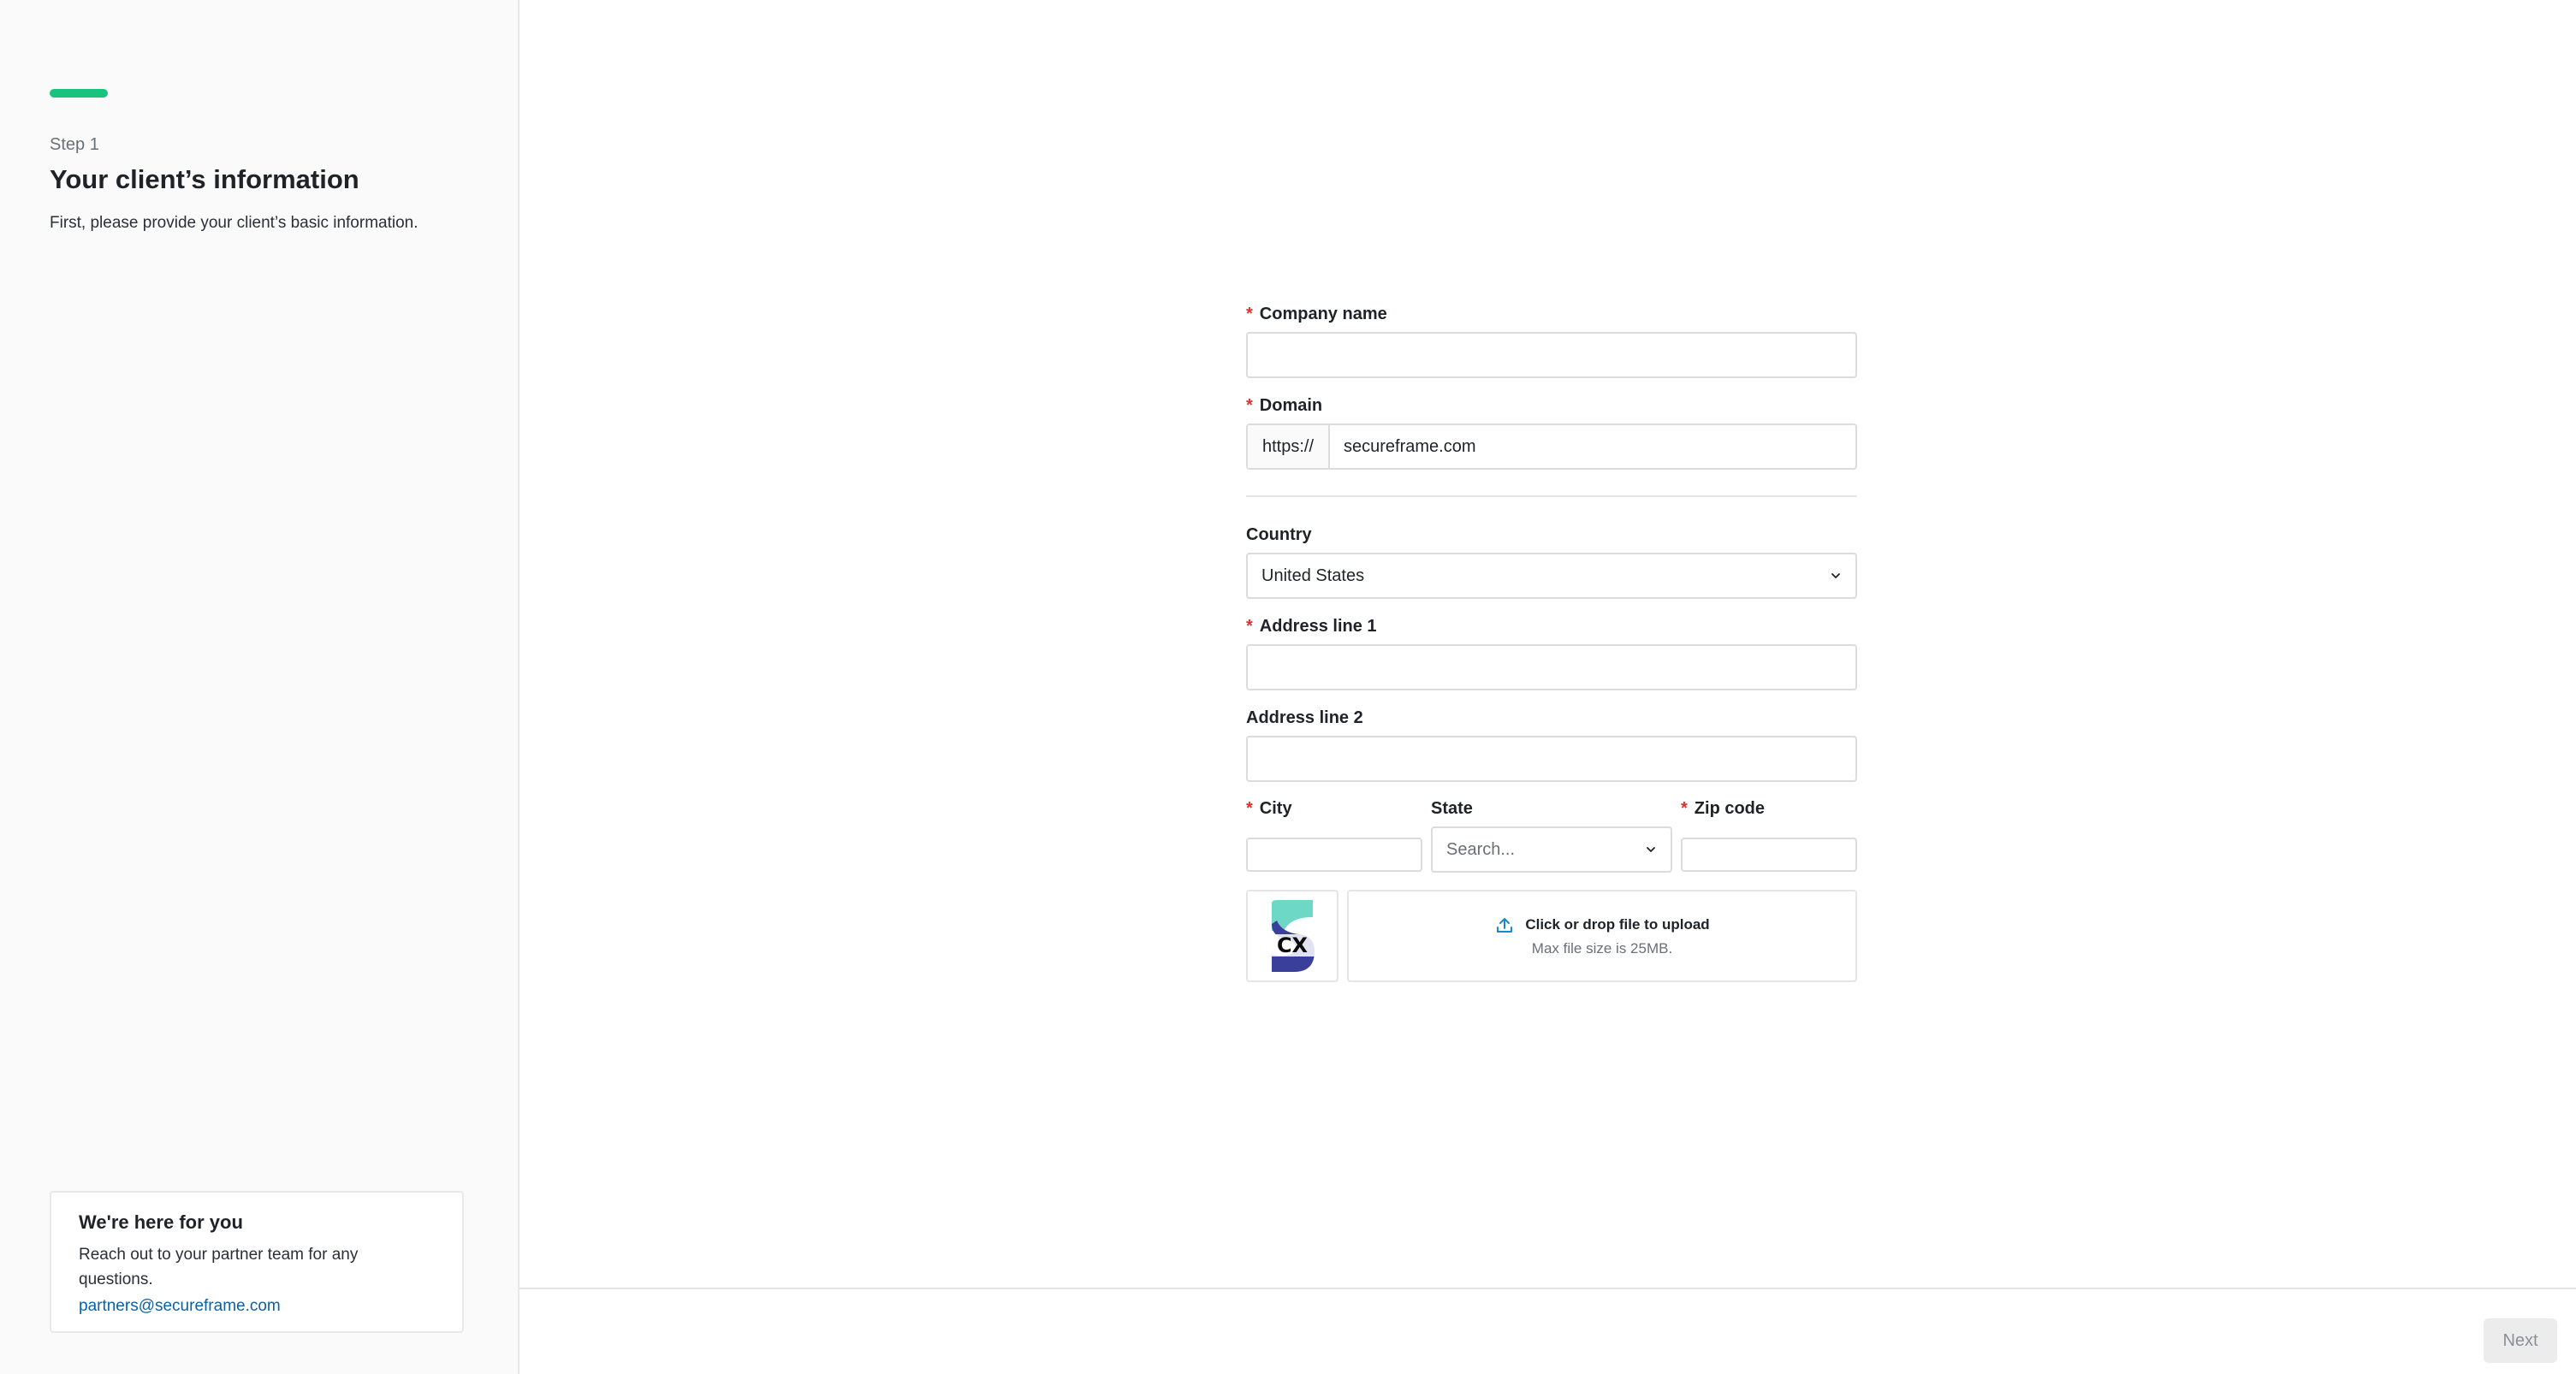 The image size is (2576, 1374). What do you see at coordinates (1304, 717) in the screenshot?
I see `address-line2-label: Address line 2` at bounding box center [1304, 717].